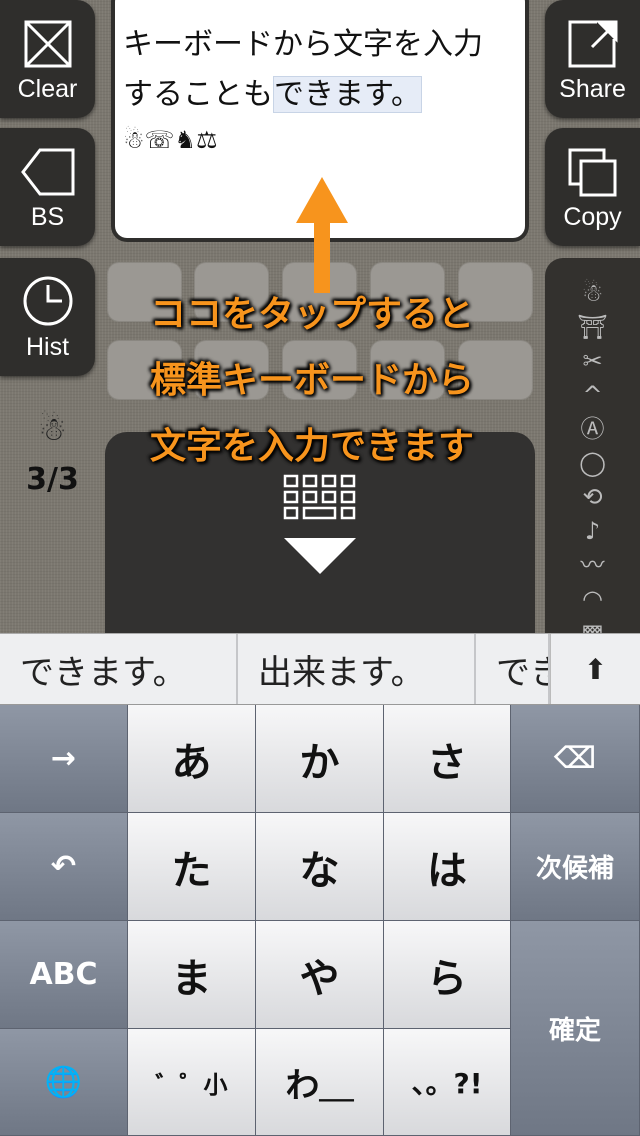 This screenshot has width=640, height=1136. I want to click on snowman-icon: ☃, so click(52, 429).